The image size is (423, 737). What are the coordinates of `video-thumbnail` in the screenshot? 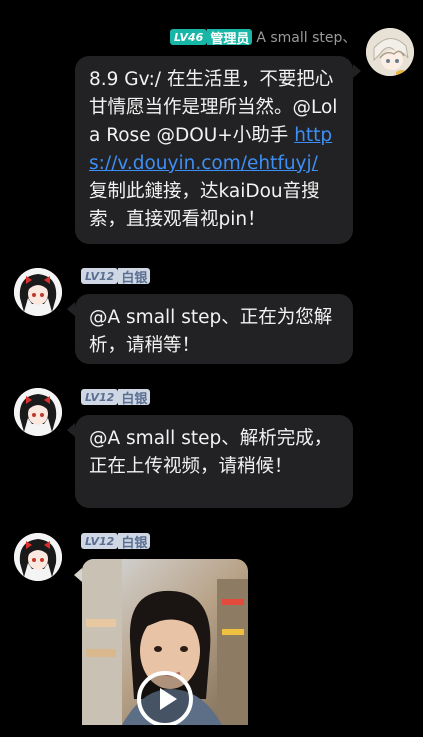 It's located at (165, 642).